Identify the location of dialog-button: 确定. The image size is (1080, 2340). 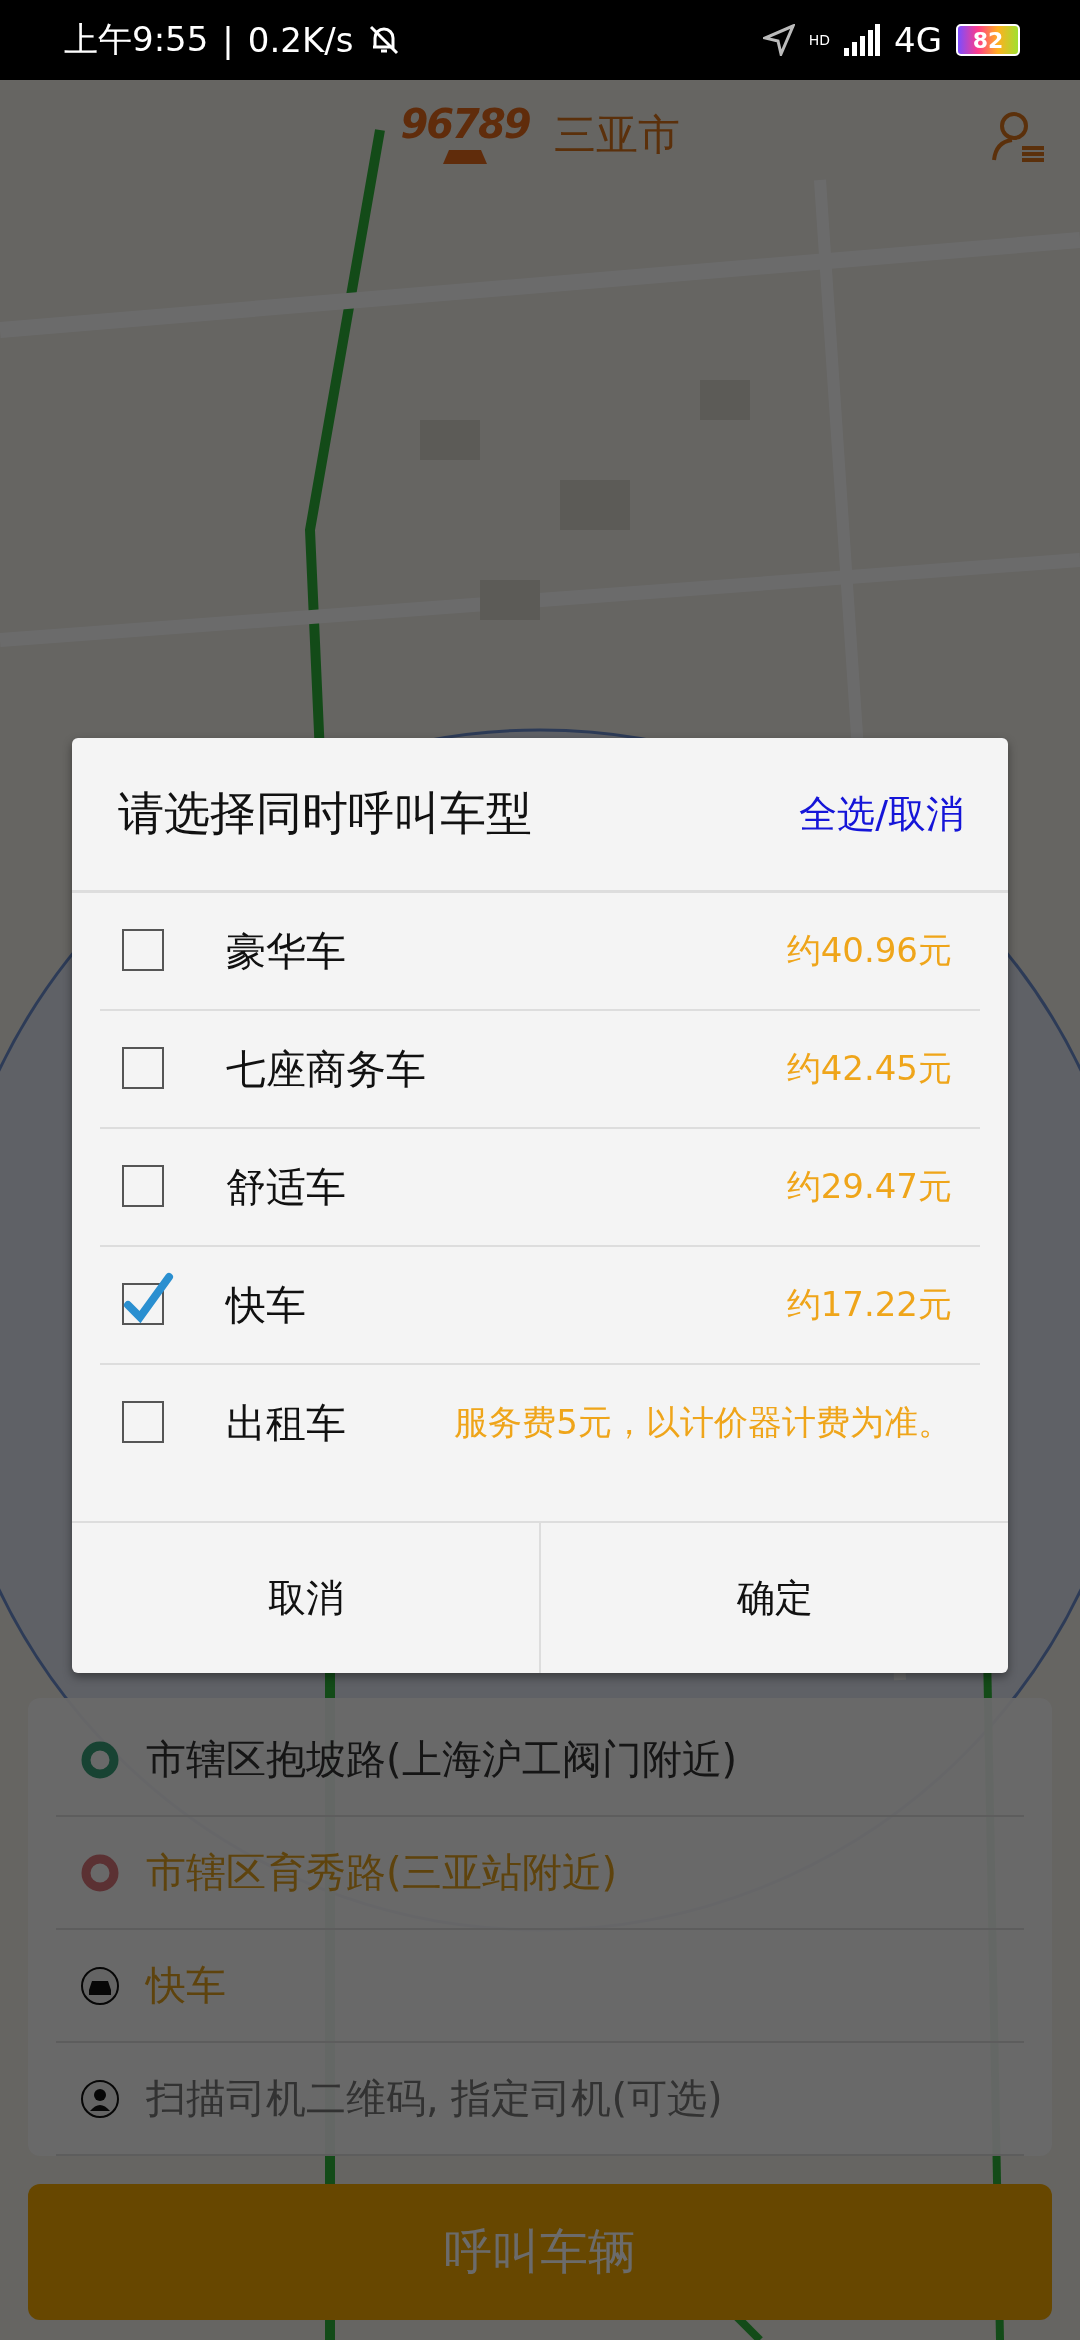
(773, 1598).